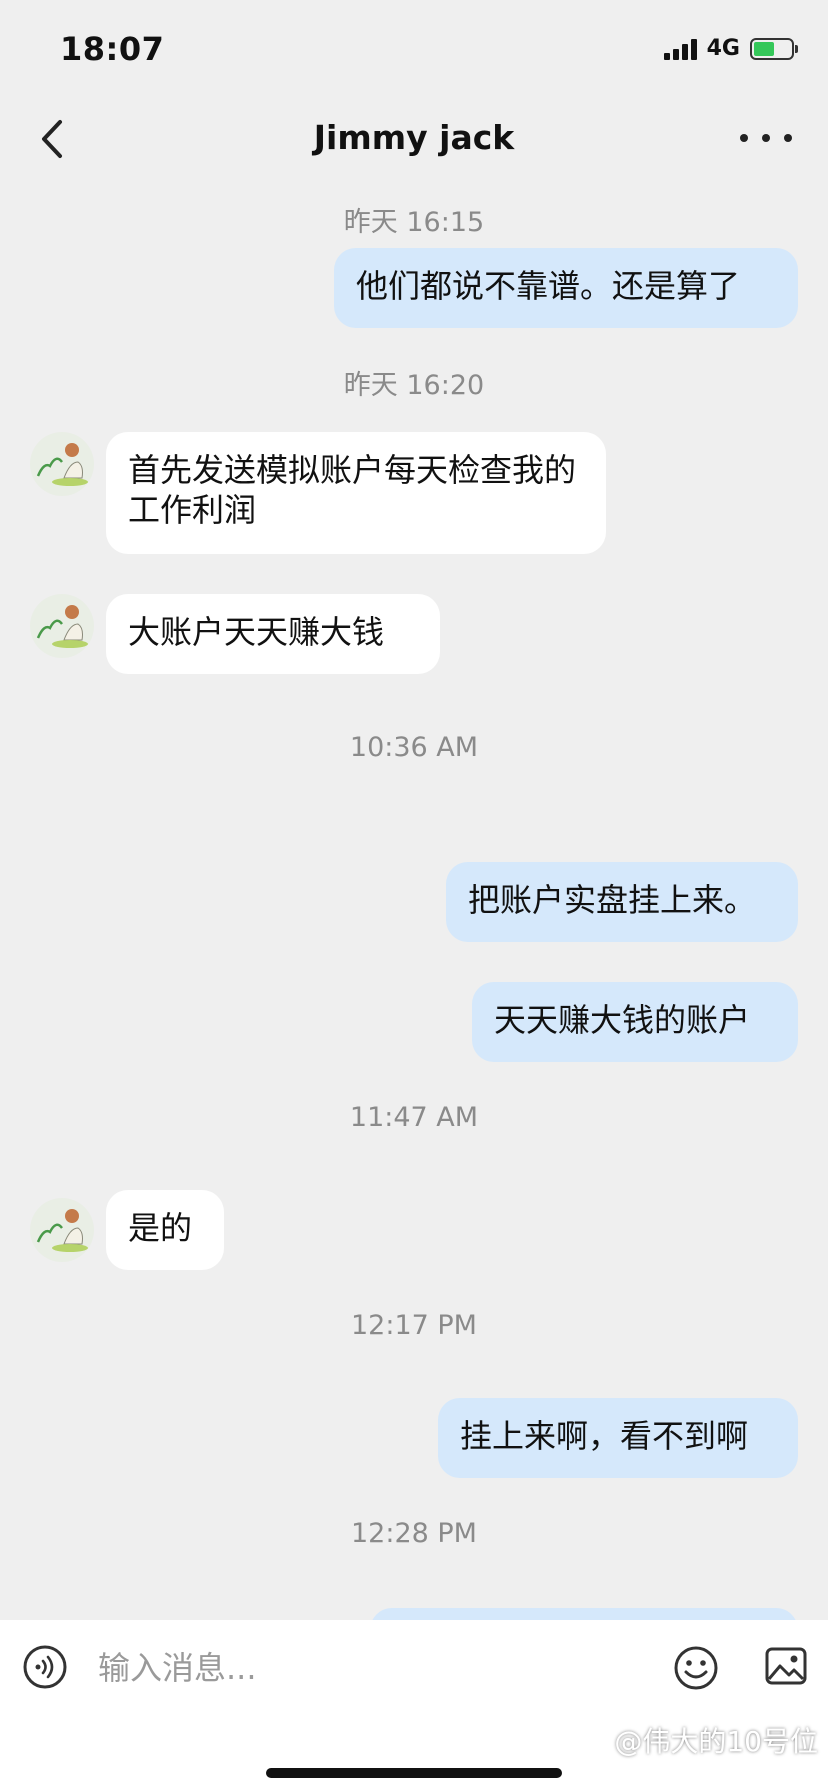  Describe the element at coordinates (414, 1773) in the screenshot. I see `home-indicator` at that location.